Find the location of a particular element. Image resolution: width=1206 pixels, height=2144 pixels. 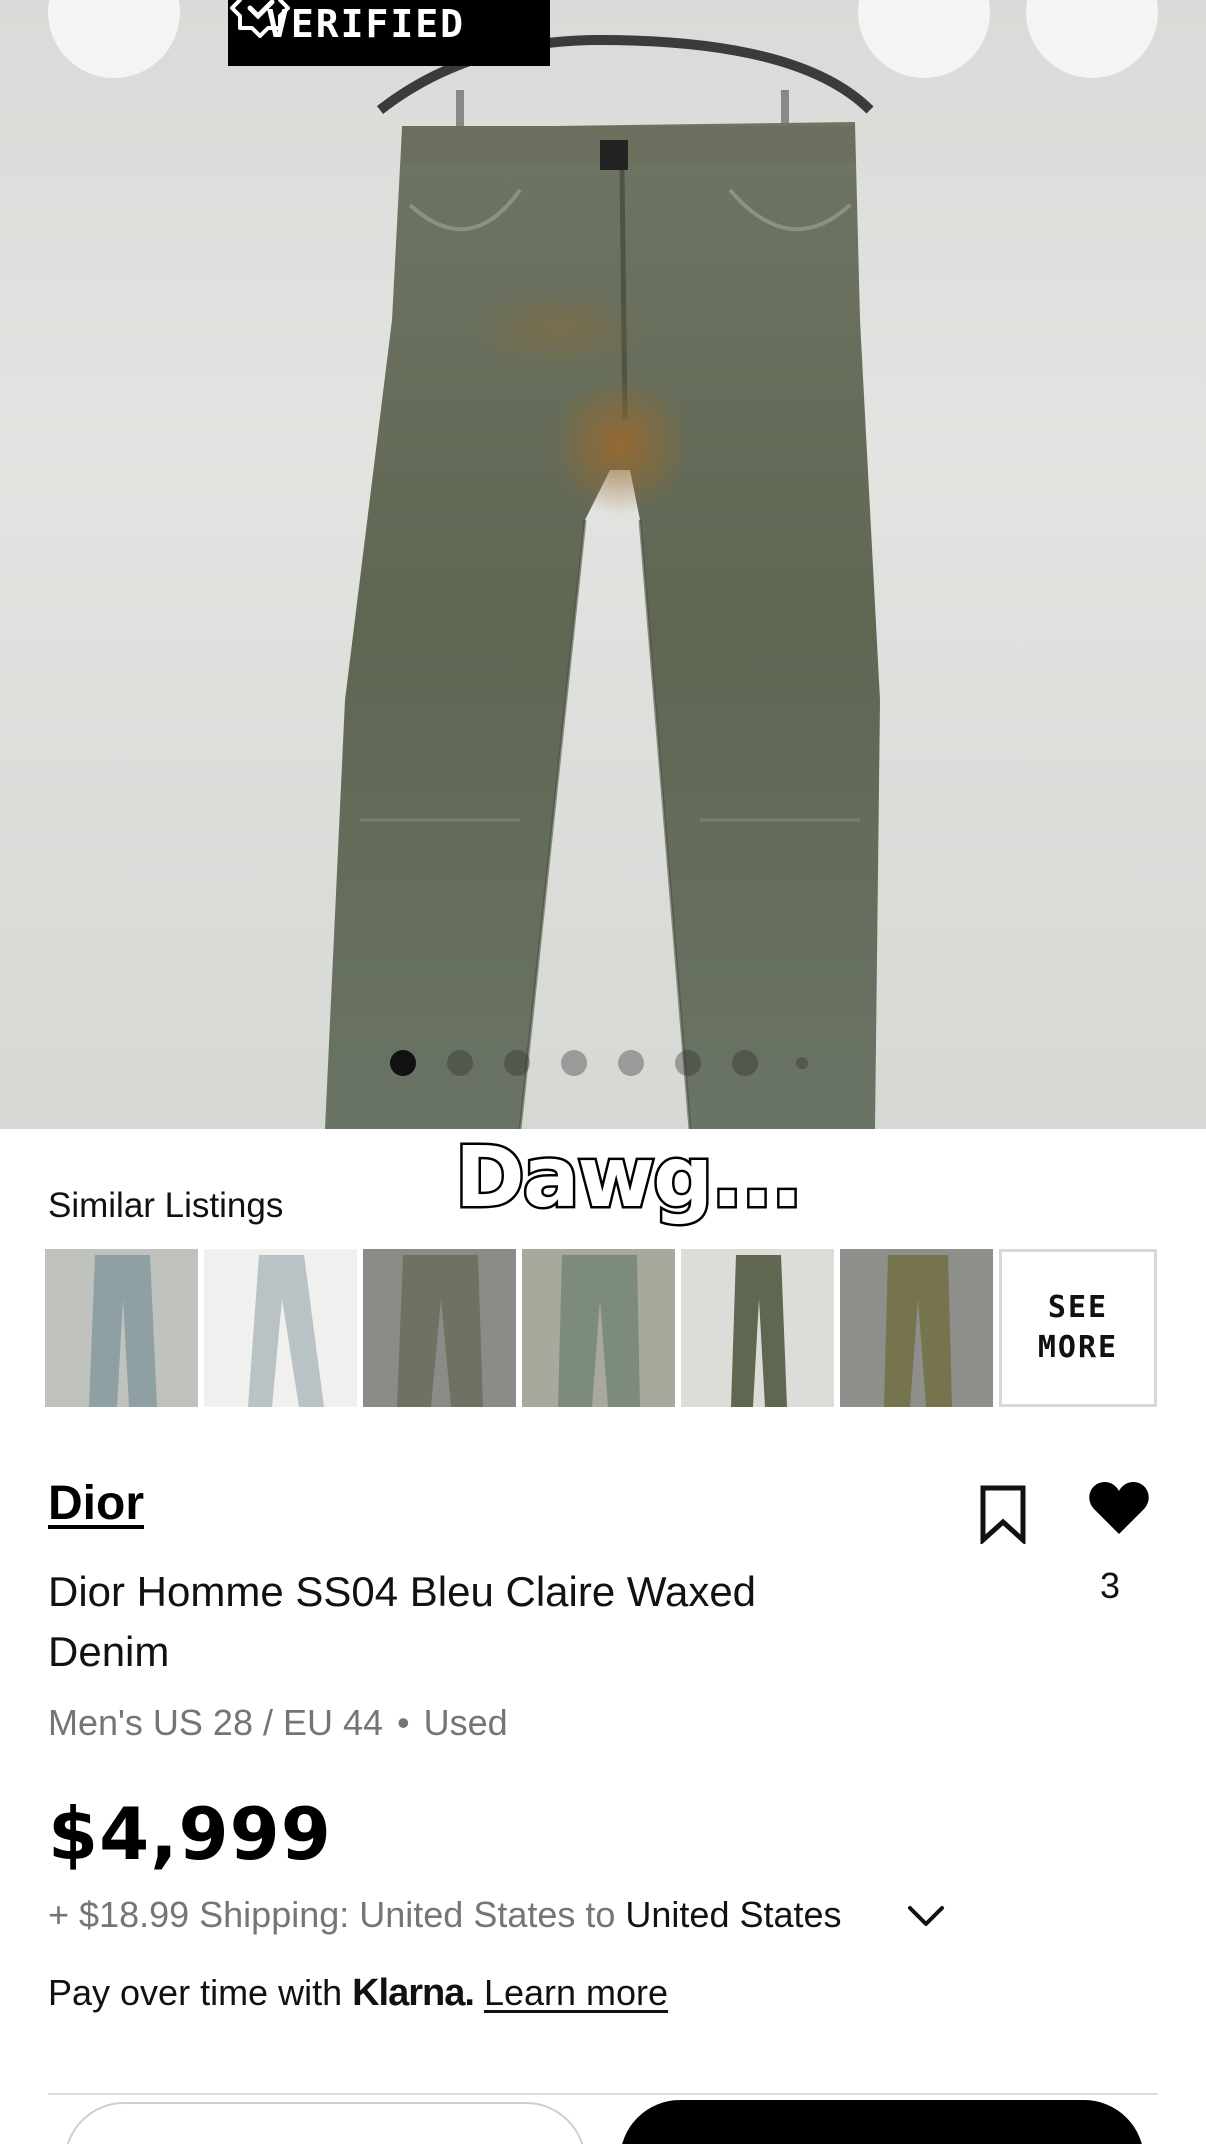

bookmark-icon is located at coordinates (1003, 1515).